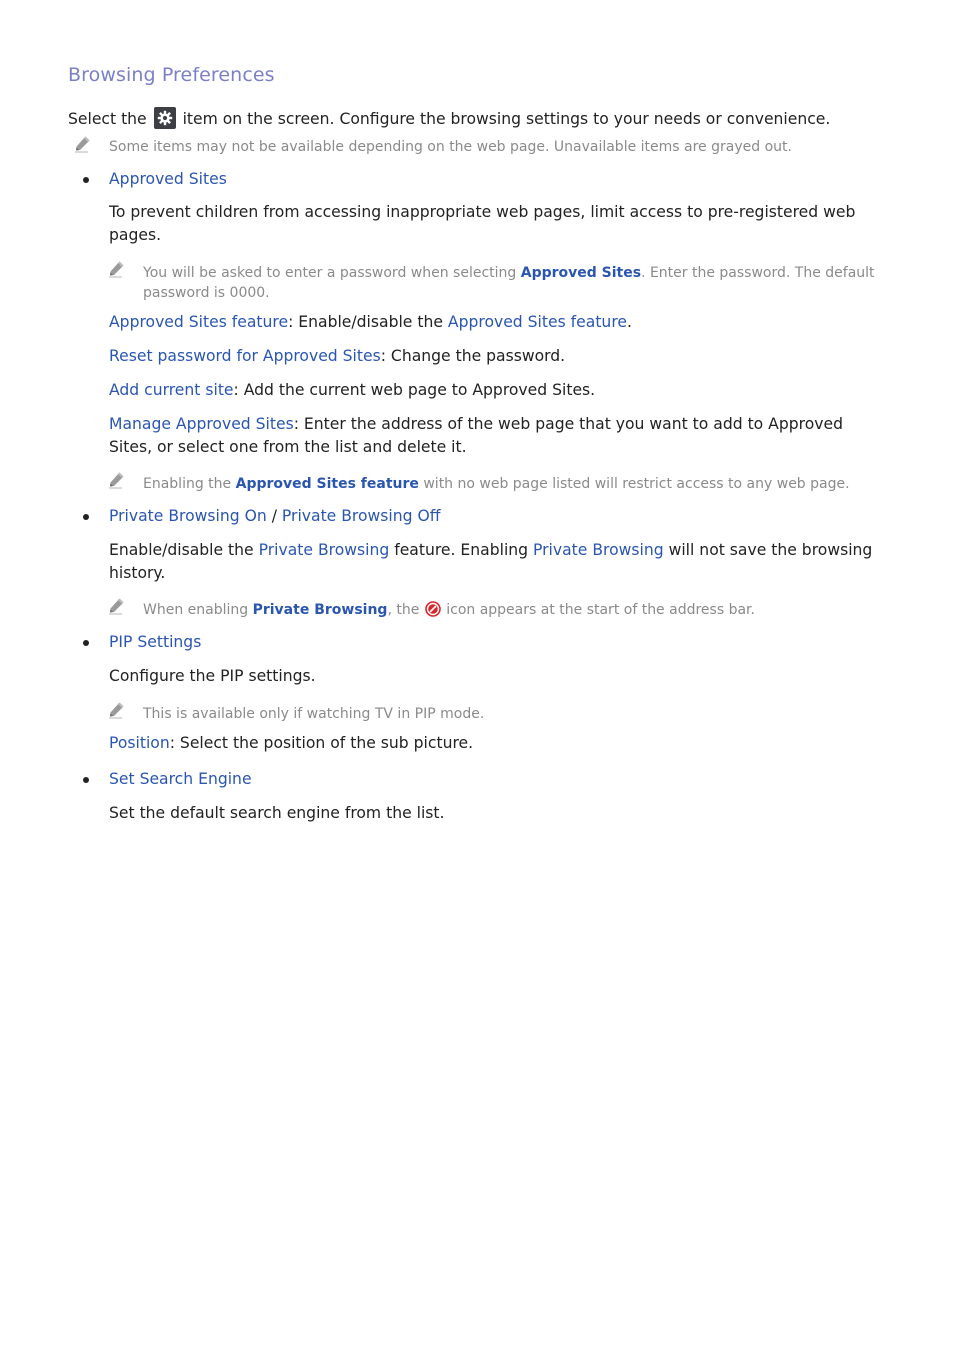 The height and width of the screenshot is (1350, 954). Describe the element at coordinates (155, 642) in the screenshot. I see `section-title-pip-settings: PIP Settings` at that location.